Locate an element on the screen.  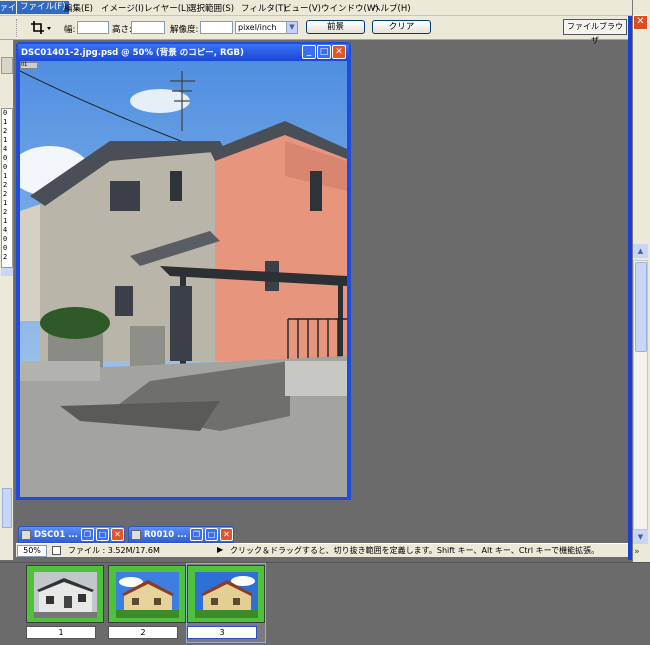
toolbox-edge-button is located at coordinates (7, 65).